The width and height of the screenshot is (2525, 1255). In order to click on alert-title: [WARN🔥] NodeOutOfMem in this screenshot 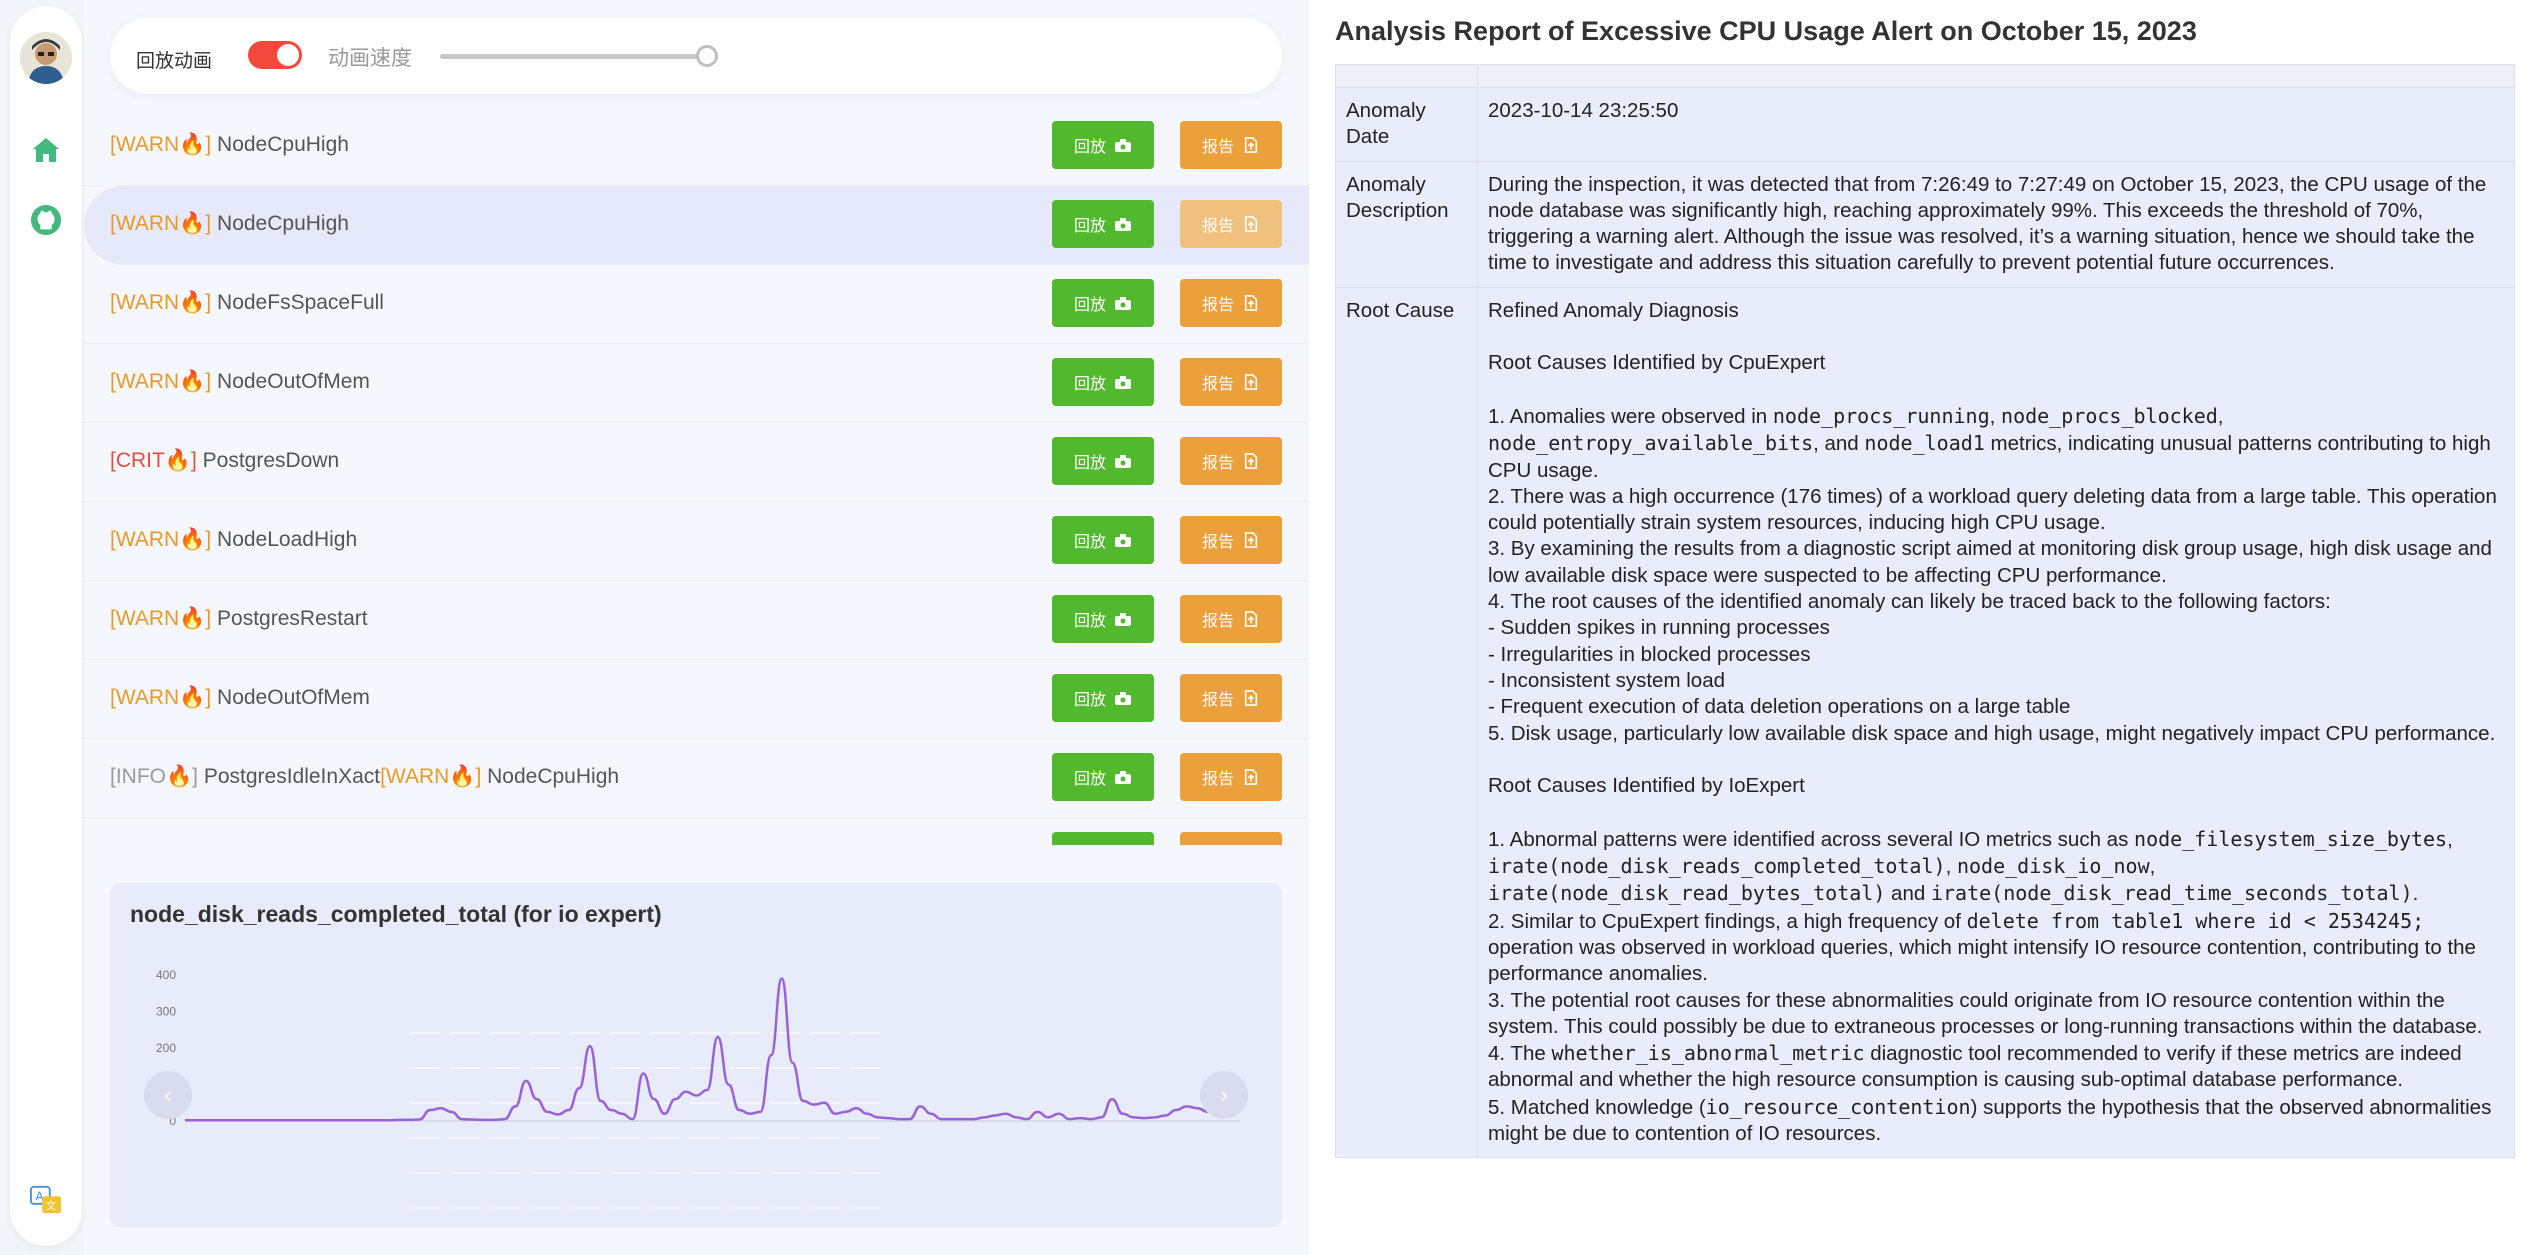, I will do `click(240, 698)`.